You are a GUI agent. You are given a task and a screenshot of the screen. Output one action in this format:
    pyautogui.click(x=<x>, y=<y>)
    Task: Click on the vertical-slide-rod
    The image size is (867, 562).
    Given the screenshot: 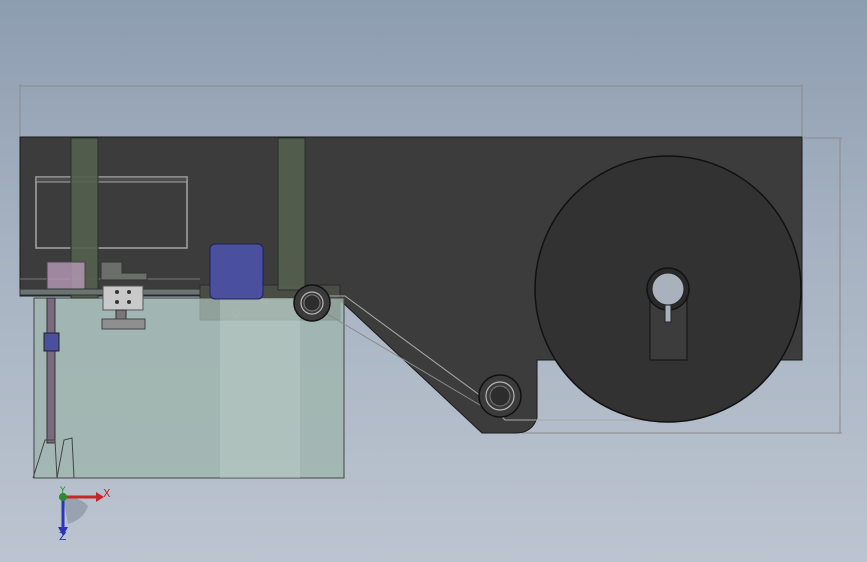 What is the action you would take?
    pyautogui.click(x=51, y=370)
    